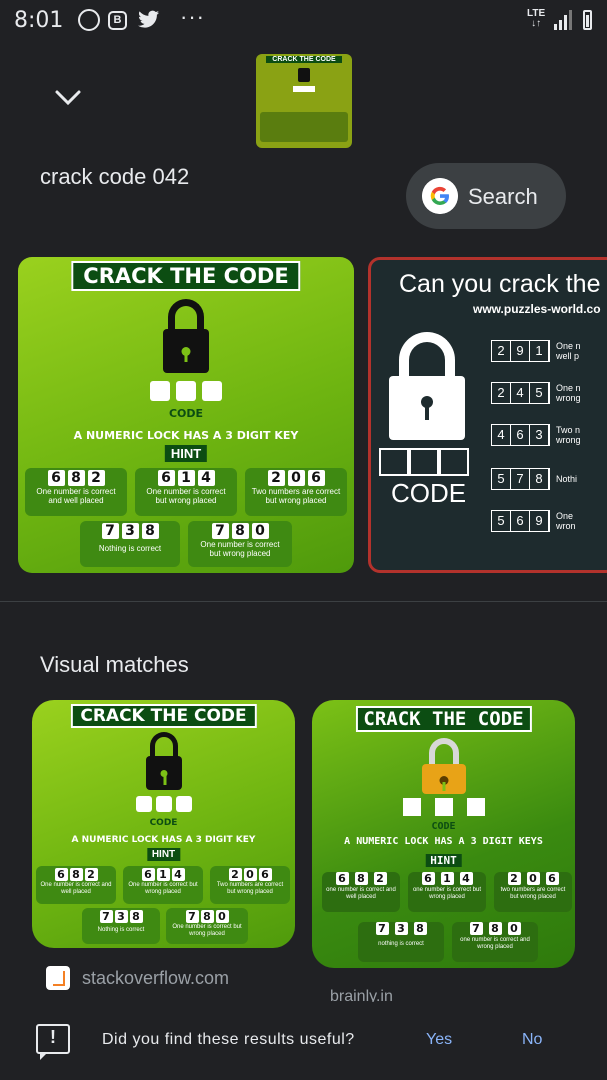 This screenshot has height=1080, width=607. I want to click on clue-card: 738 nothing is correct, so click(401, 942).